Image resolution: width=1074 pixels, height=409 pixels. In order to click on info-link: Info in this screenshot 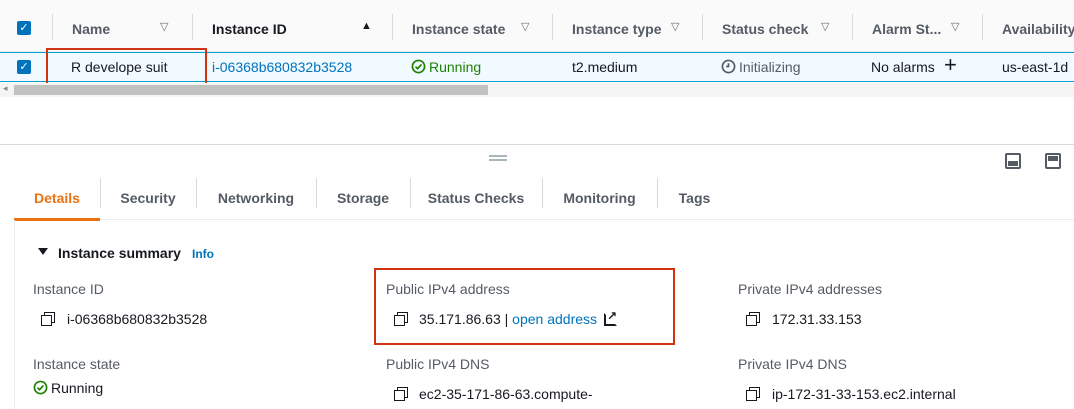, I will do `click(203, 254)`.